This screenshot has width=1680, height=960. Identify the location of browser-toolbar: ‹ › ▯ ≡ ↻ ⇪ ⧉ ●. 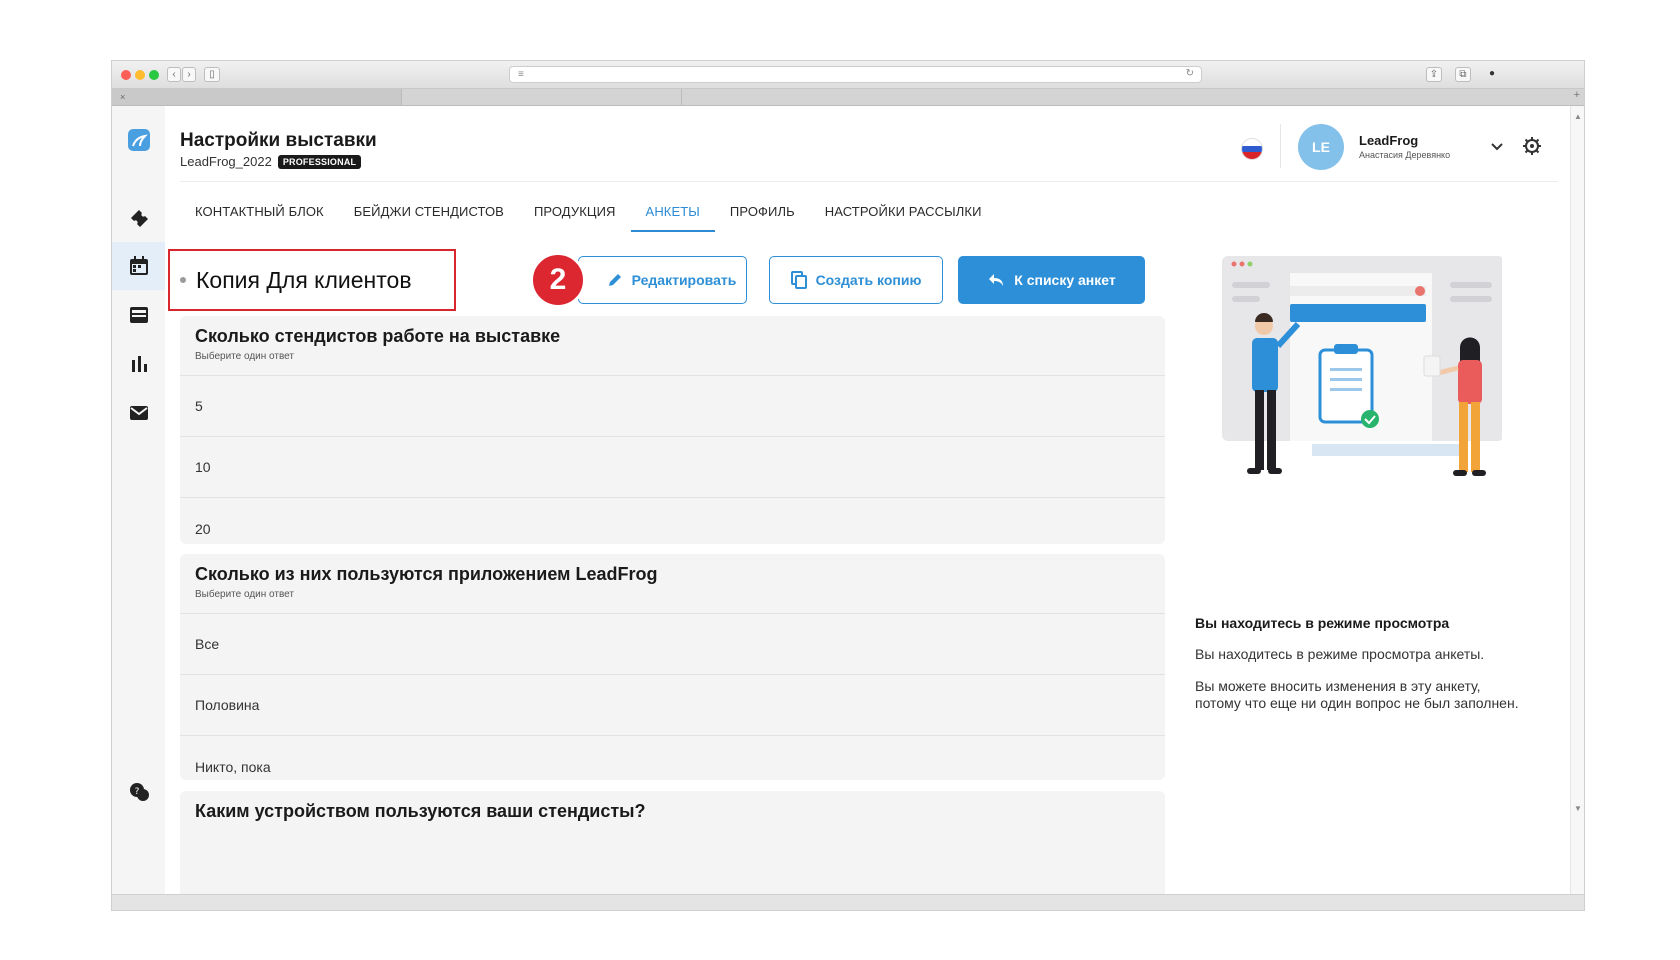
(848, 75).